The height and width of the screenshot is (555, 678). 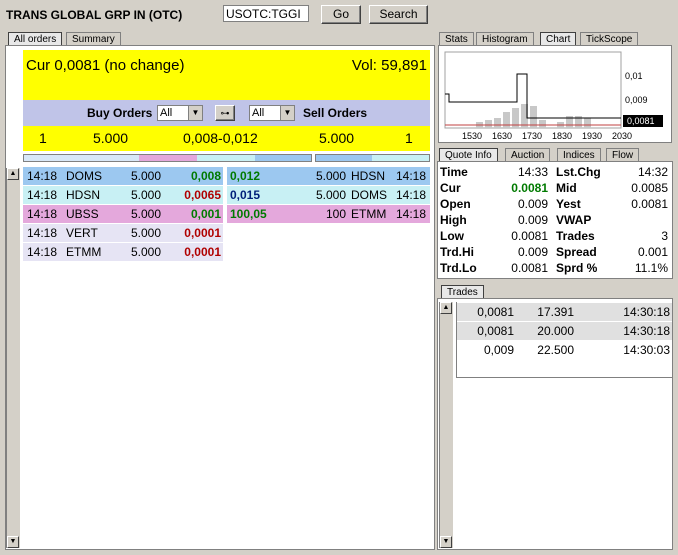 What do you see at coordinates (554, 172) in the screenshot?
I see `quote-info-row: Time 14:33 Lst.Chg 14:32` at bounding box center [554, 172].